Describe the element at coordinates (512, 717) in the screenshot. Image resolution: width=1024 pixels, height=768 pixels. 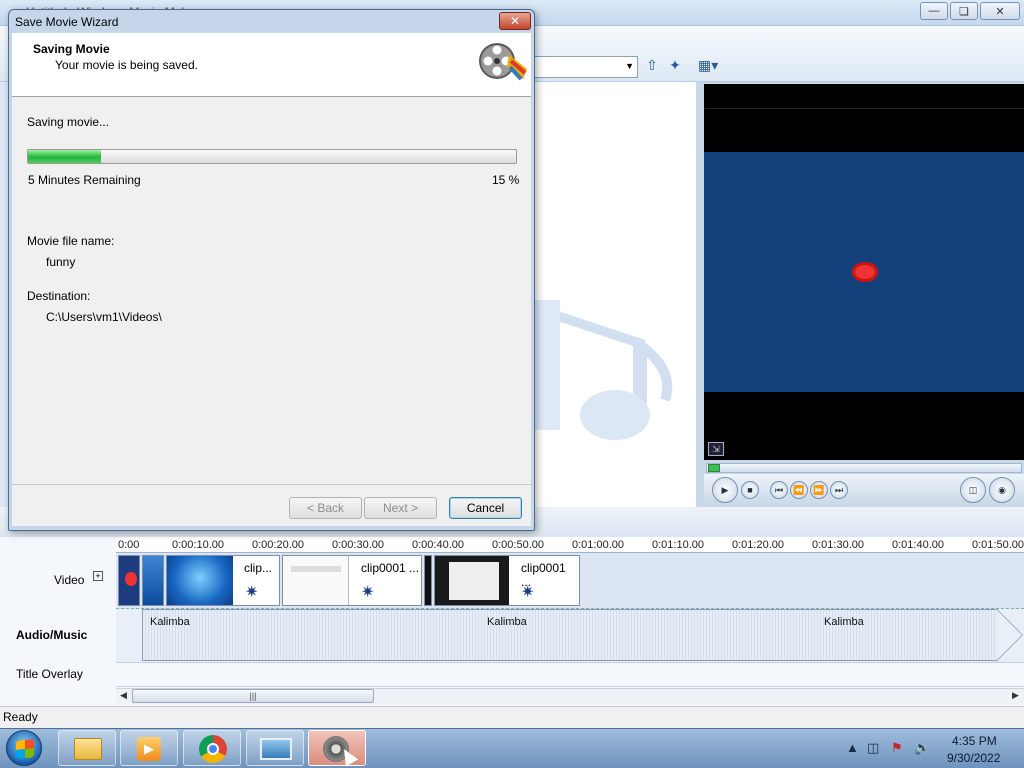
I see `status-bar` at that location.